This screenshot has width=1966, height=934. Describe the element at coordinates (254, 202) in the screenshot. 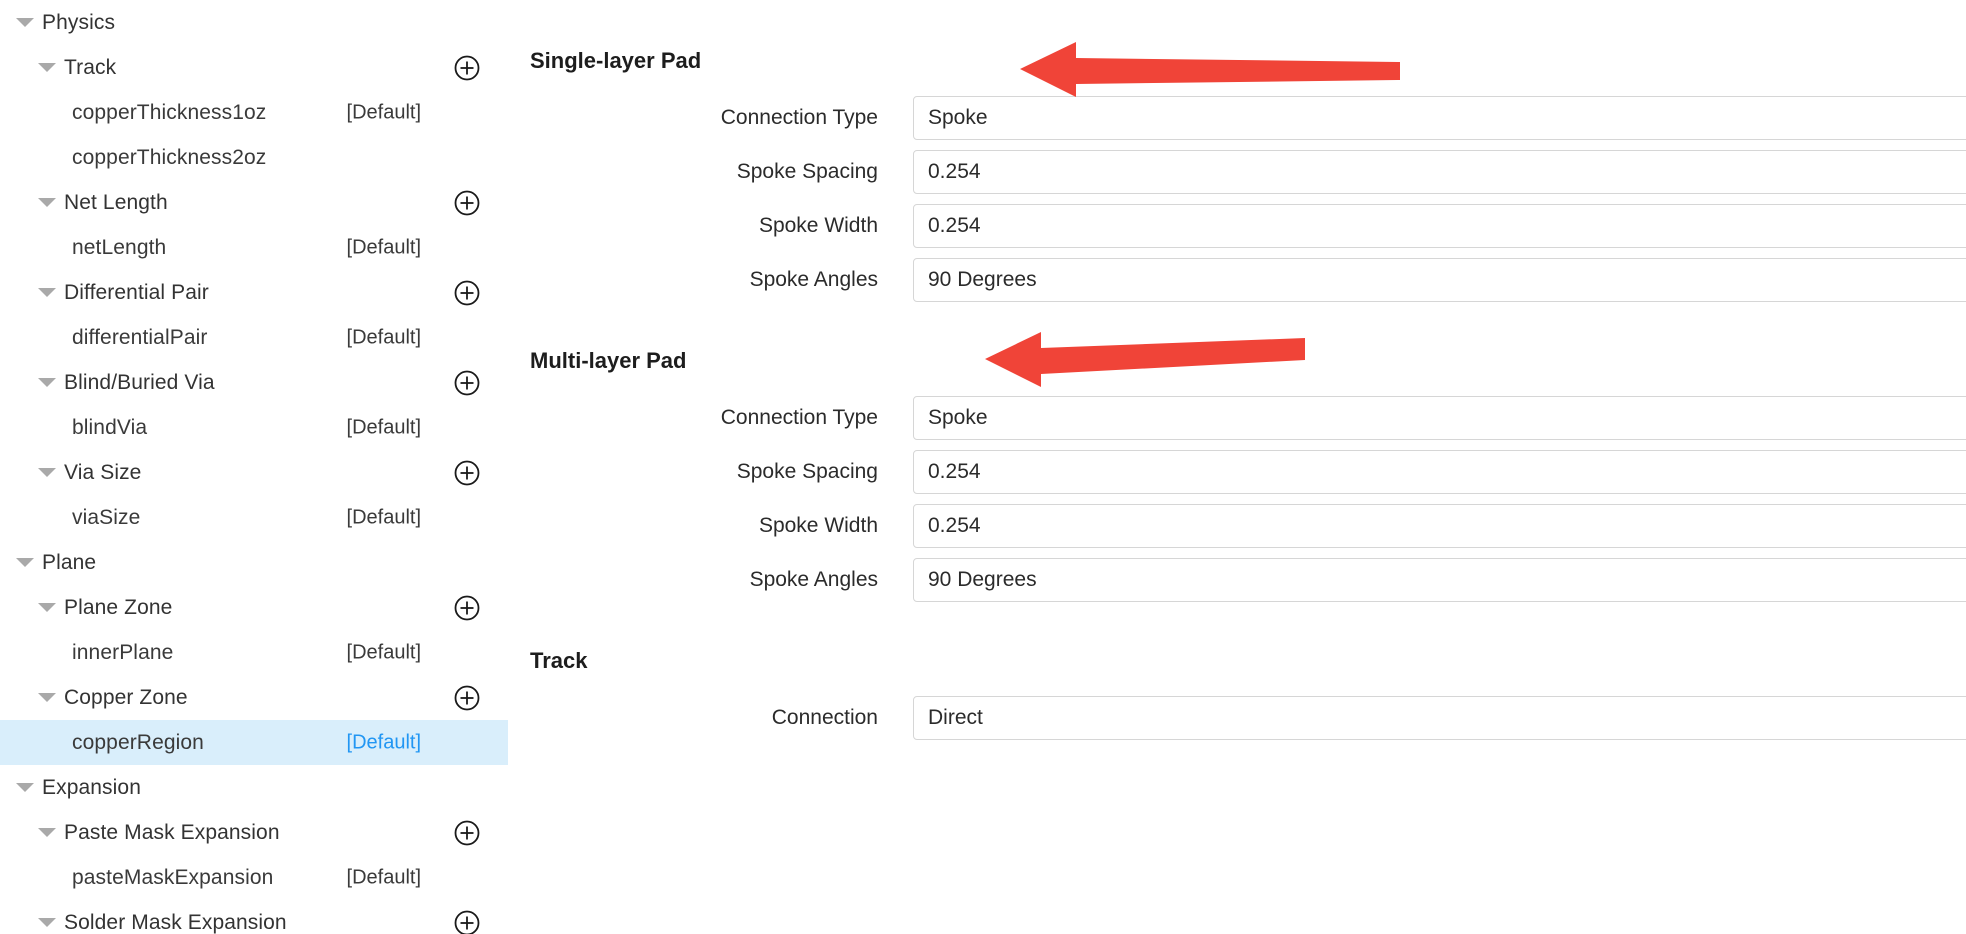

I see `tree-item-net-length: Net Length` at that location.